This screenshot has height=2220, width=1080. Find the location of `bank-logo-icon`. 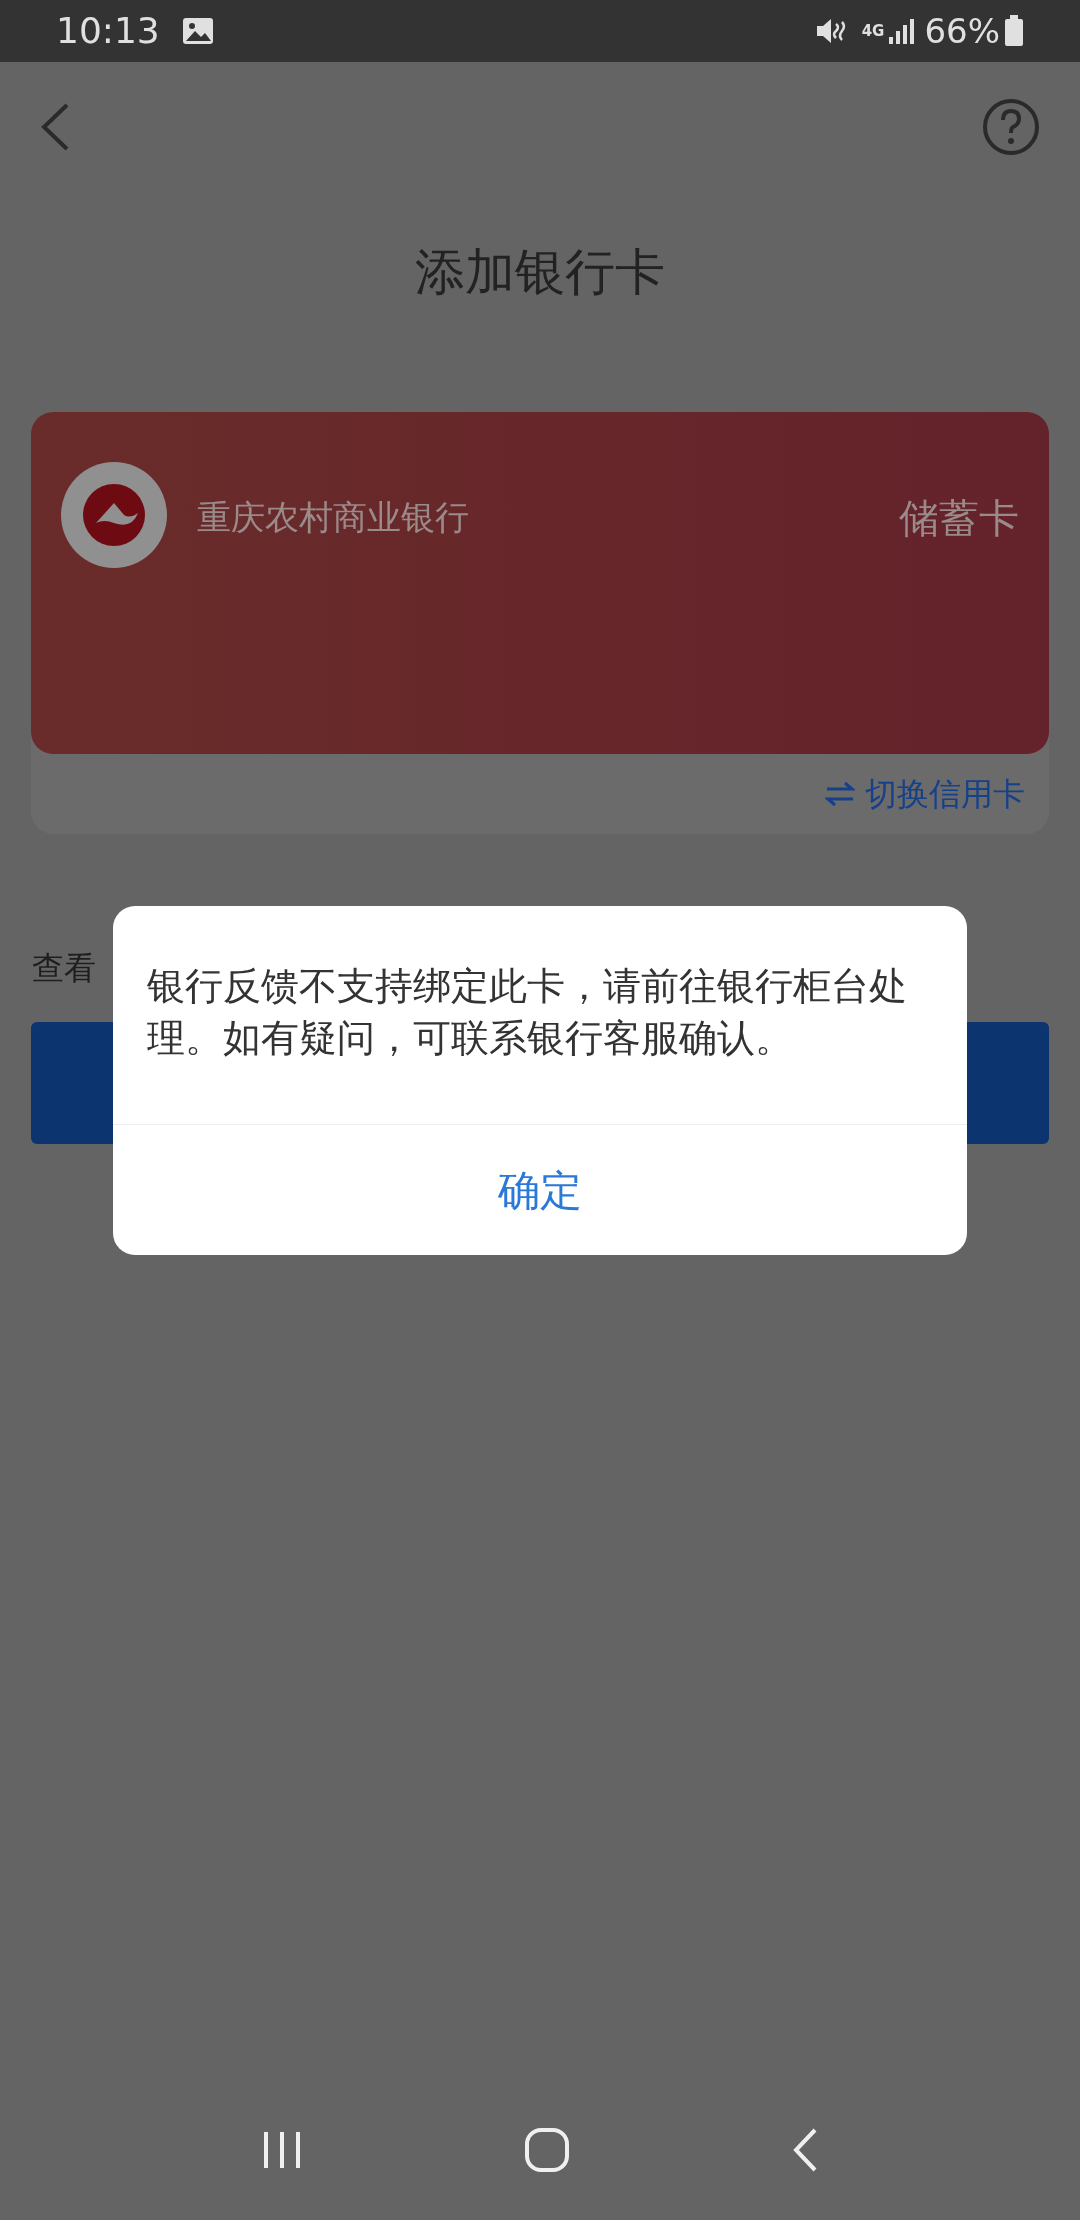

bank-logo-icon is located at coordinates (114, 515).